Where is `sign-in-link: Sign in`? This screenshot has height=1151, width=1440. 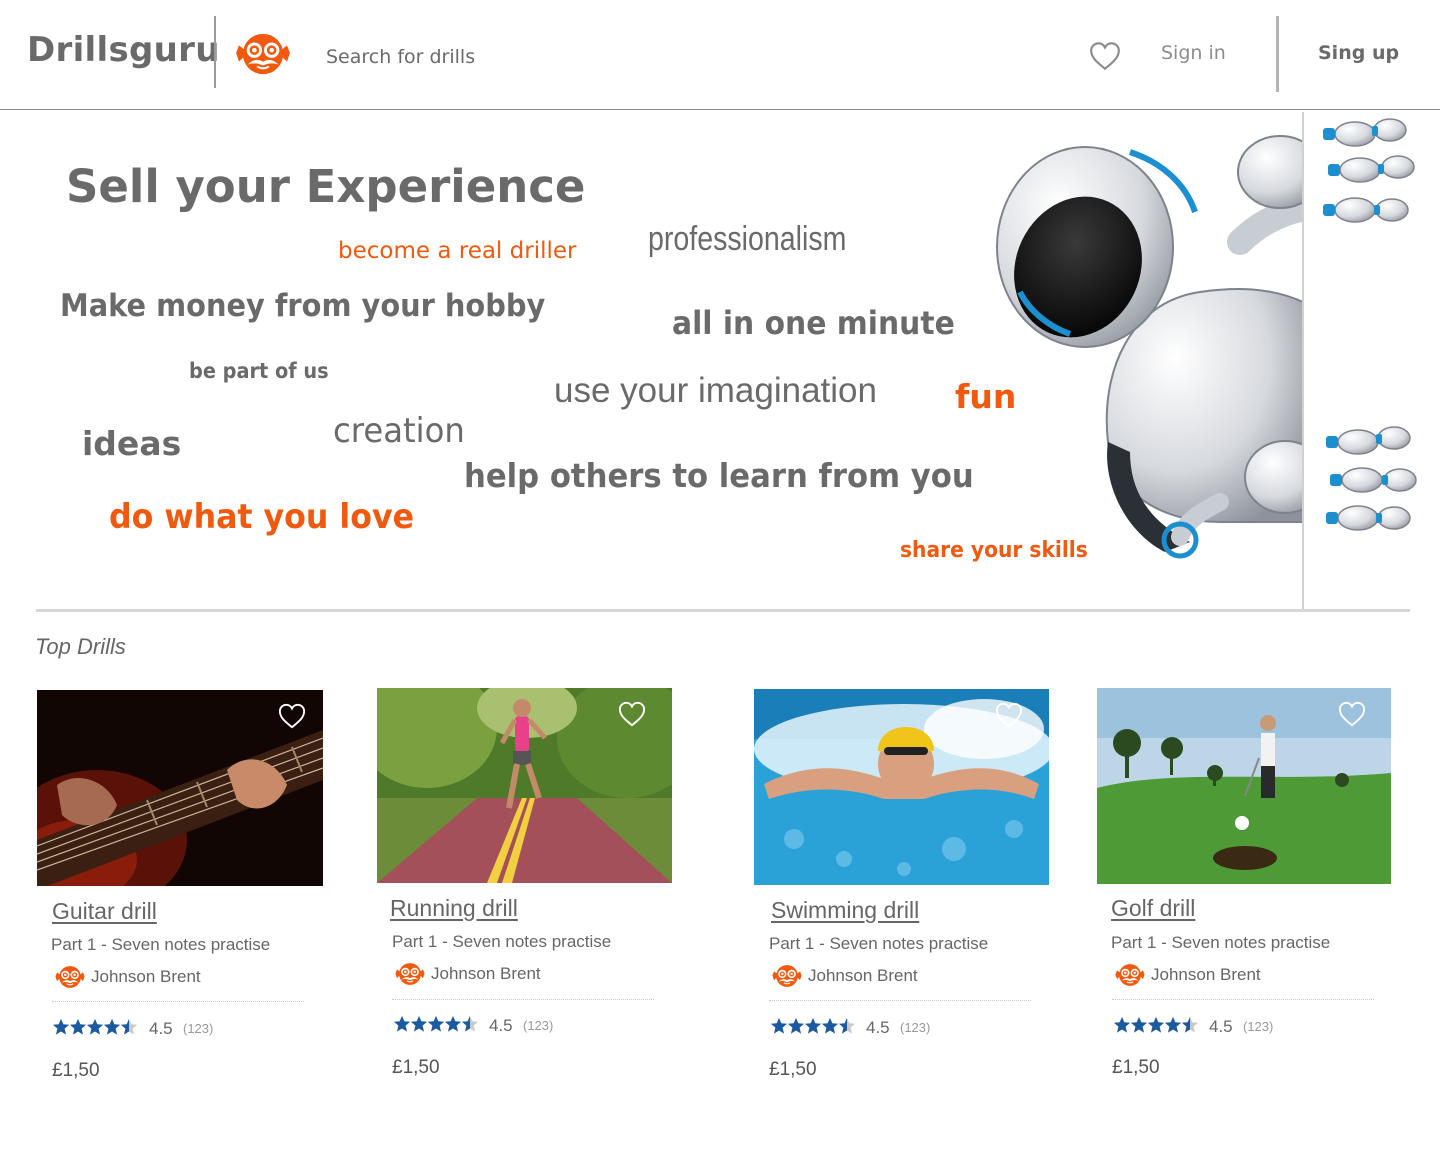 sign-in-link: Sign in is located at coordinates (1193, 53).